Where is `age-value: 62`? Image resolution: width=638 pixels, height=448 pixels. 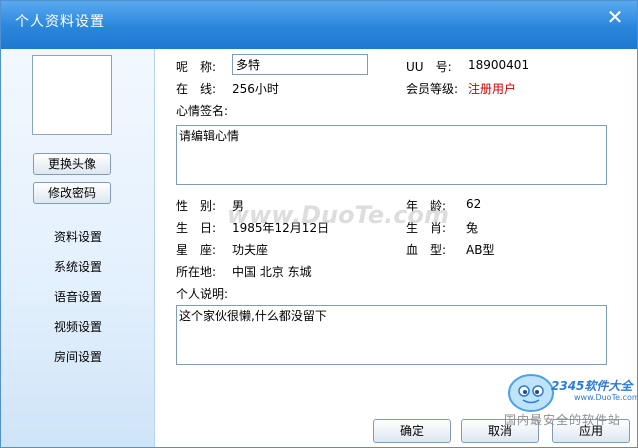
age-value: 62 is located at coordinates (474, 204).